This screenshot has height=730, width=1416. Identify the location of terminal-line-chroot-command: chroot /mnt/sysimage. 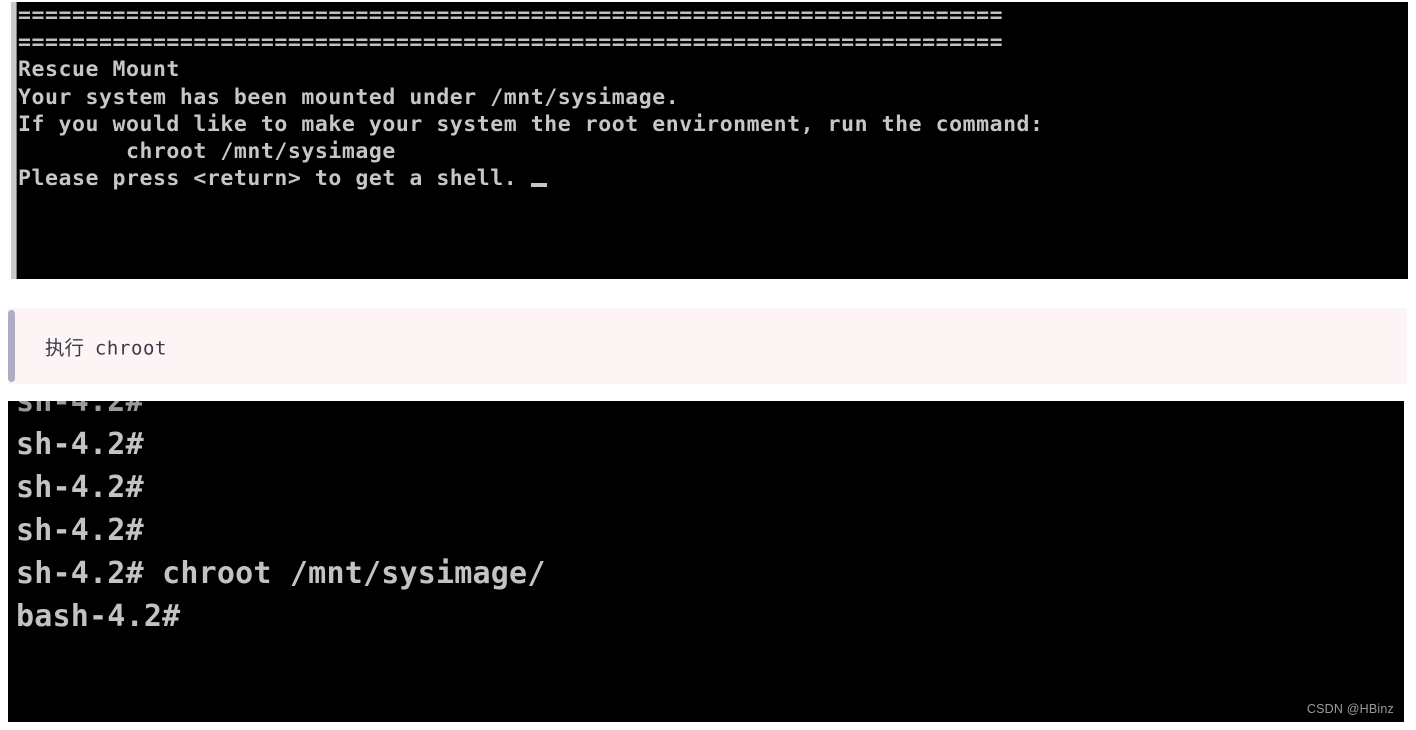
(207, 152).